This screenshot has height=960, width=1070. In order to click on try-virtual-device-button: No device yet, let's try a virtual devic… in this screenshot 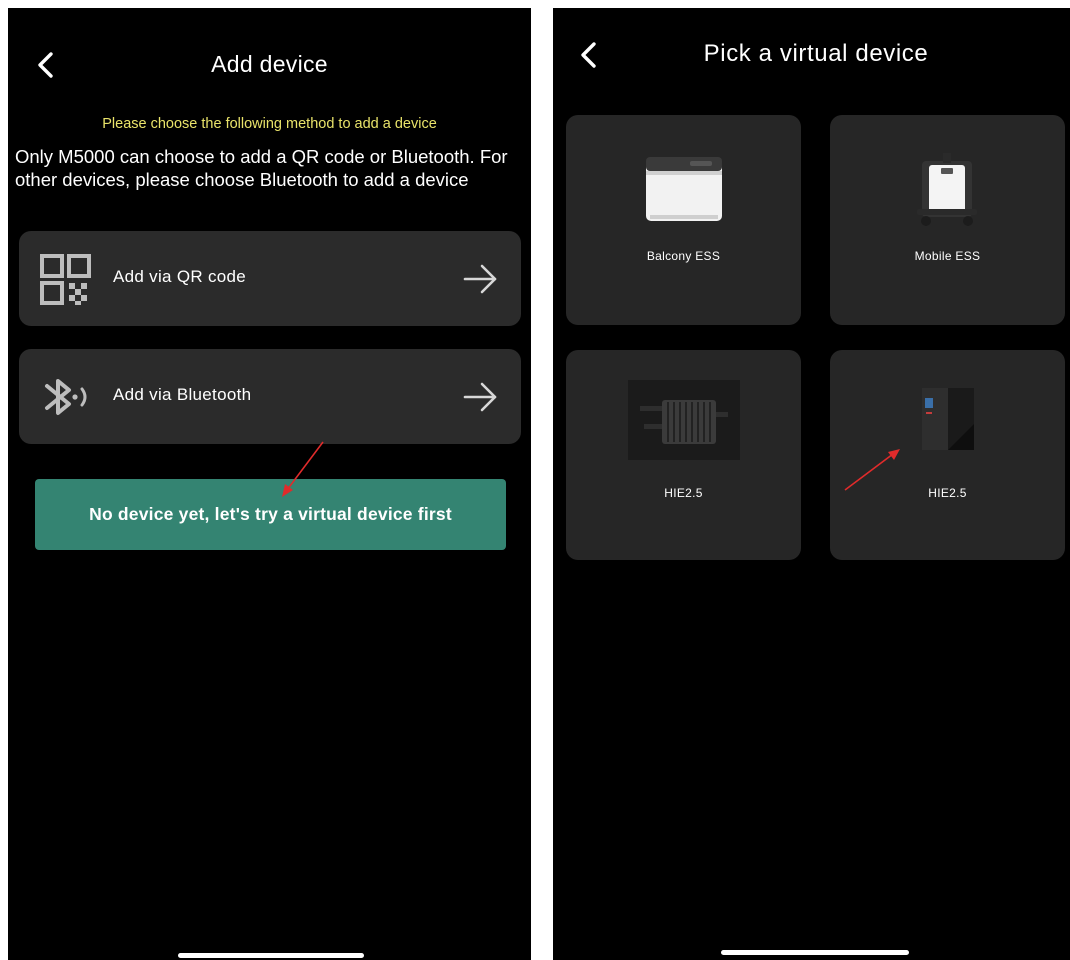, I will do `click(270, 514)`.